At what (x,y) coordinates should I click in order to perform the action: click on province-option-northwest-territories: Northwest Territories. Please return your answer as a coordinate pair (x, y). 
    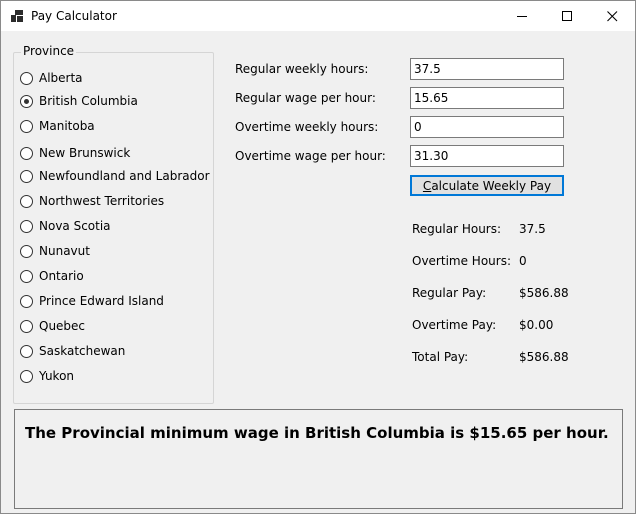
    Looking at the image, I should click on (92, 201).